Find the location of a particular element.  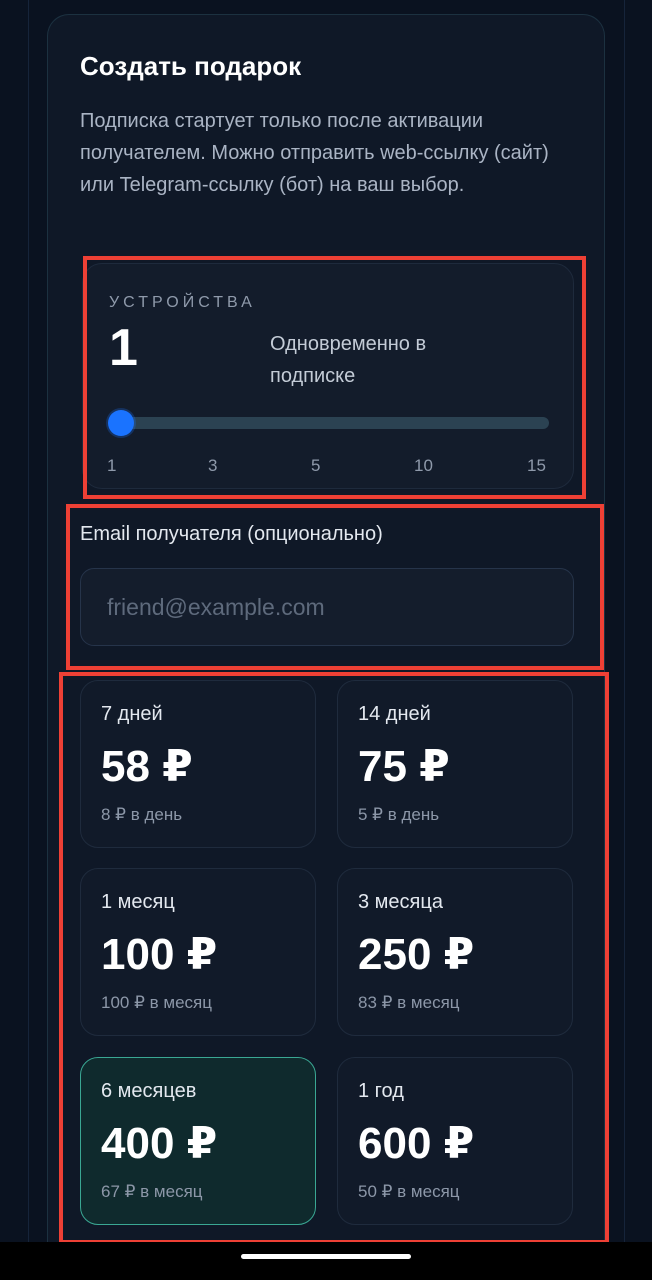

plan-period: 7 дней is located at coordinates (132, 714).